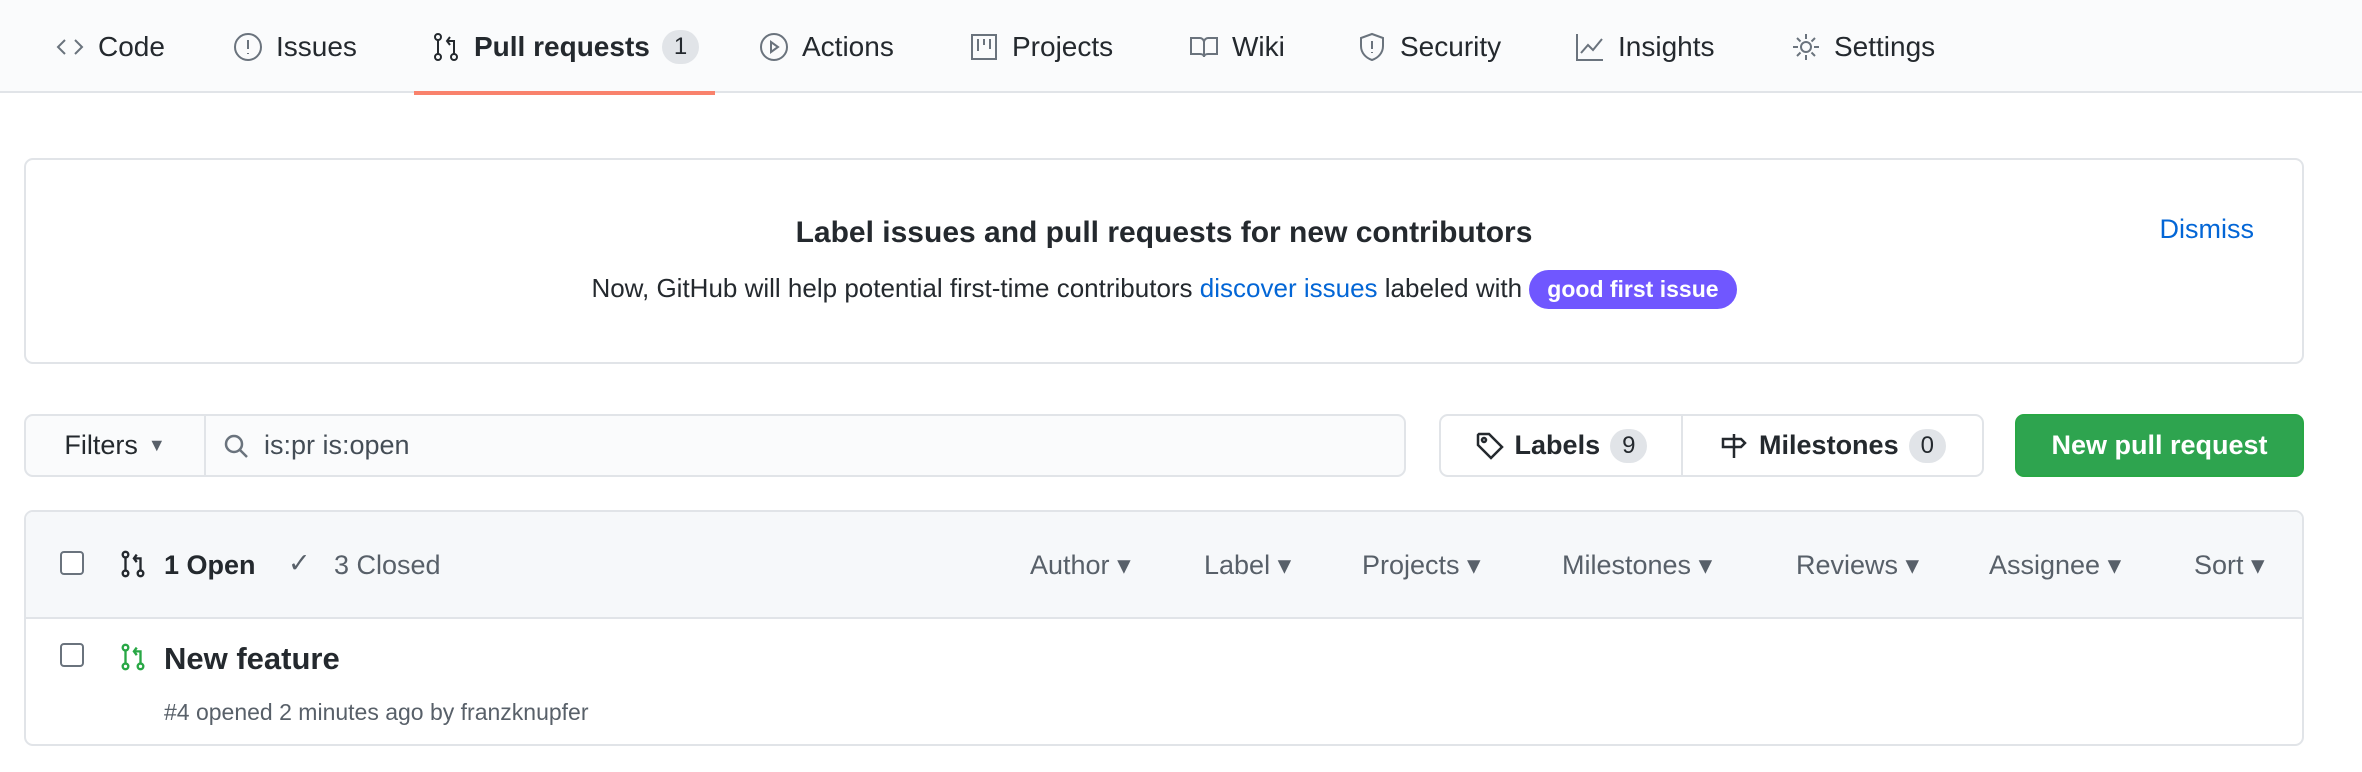 The width and height of the screenshot is (2362, 772). I want to click on search-field, so click(805, 445).